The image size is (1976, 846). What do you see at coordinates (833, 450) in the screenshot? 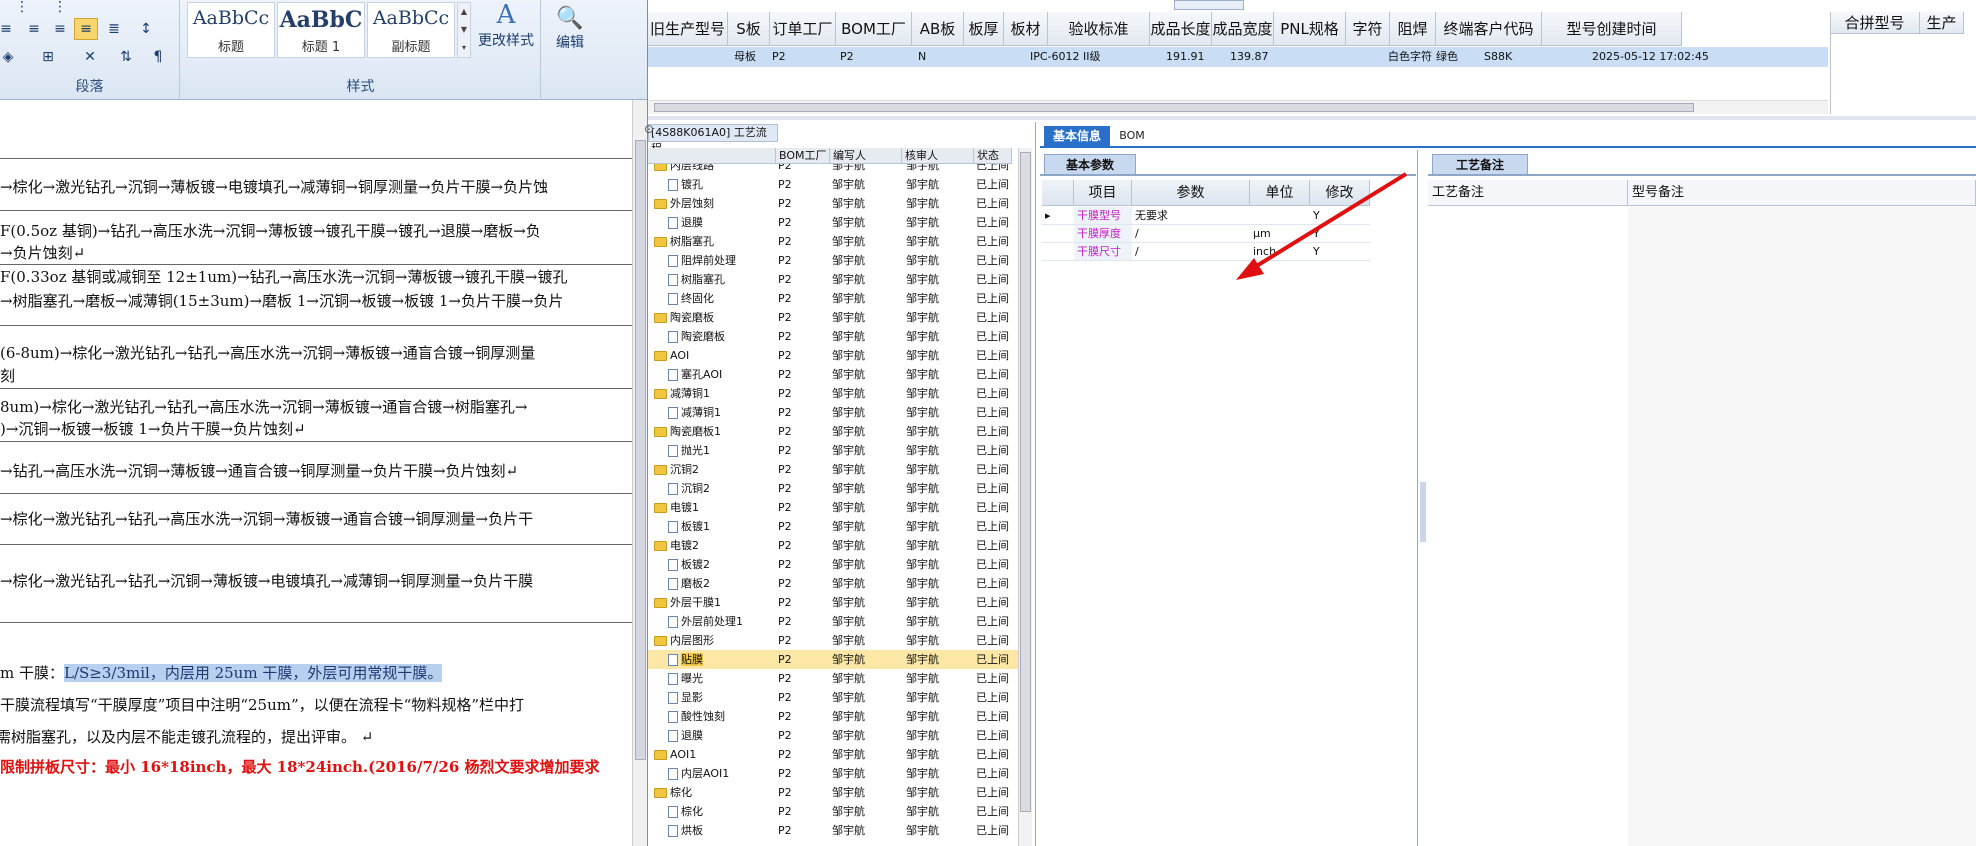
I see `tree-row: 抛光1 P2 邹宇航 邹宇航 已上间` at bounding box center [833, 450].